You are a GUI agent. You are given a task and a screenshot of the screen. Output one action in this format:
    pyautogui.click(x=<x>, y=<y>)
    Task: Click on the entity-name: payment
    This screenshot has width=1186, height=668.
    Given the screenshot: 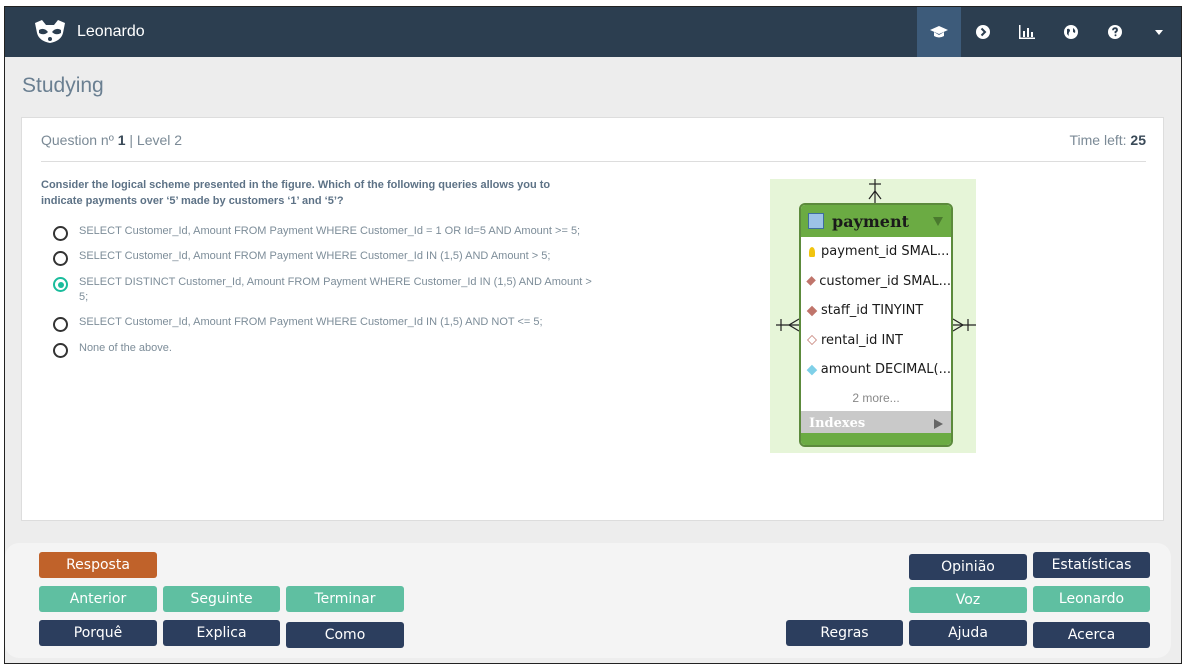 What is the action you would take?
    pyautogui.click(x=870, y=221)
    